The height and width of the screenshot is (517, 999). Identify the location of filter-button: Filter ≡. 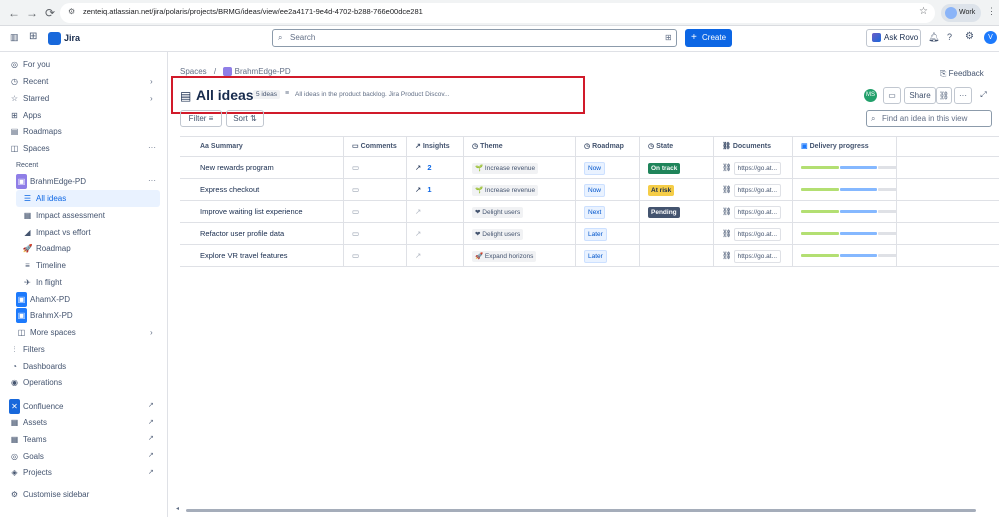
(201, 118).